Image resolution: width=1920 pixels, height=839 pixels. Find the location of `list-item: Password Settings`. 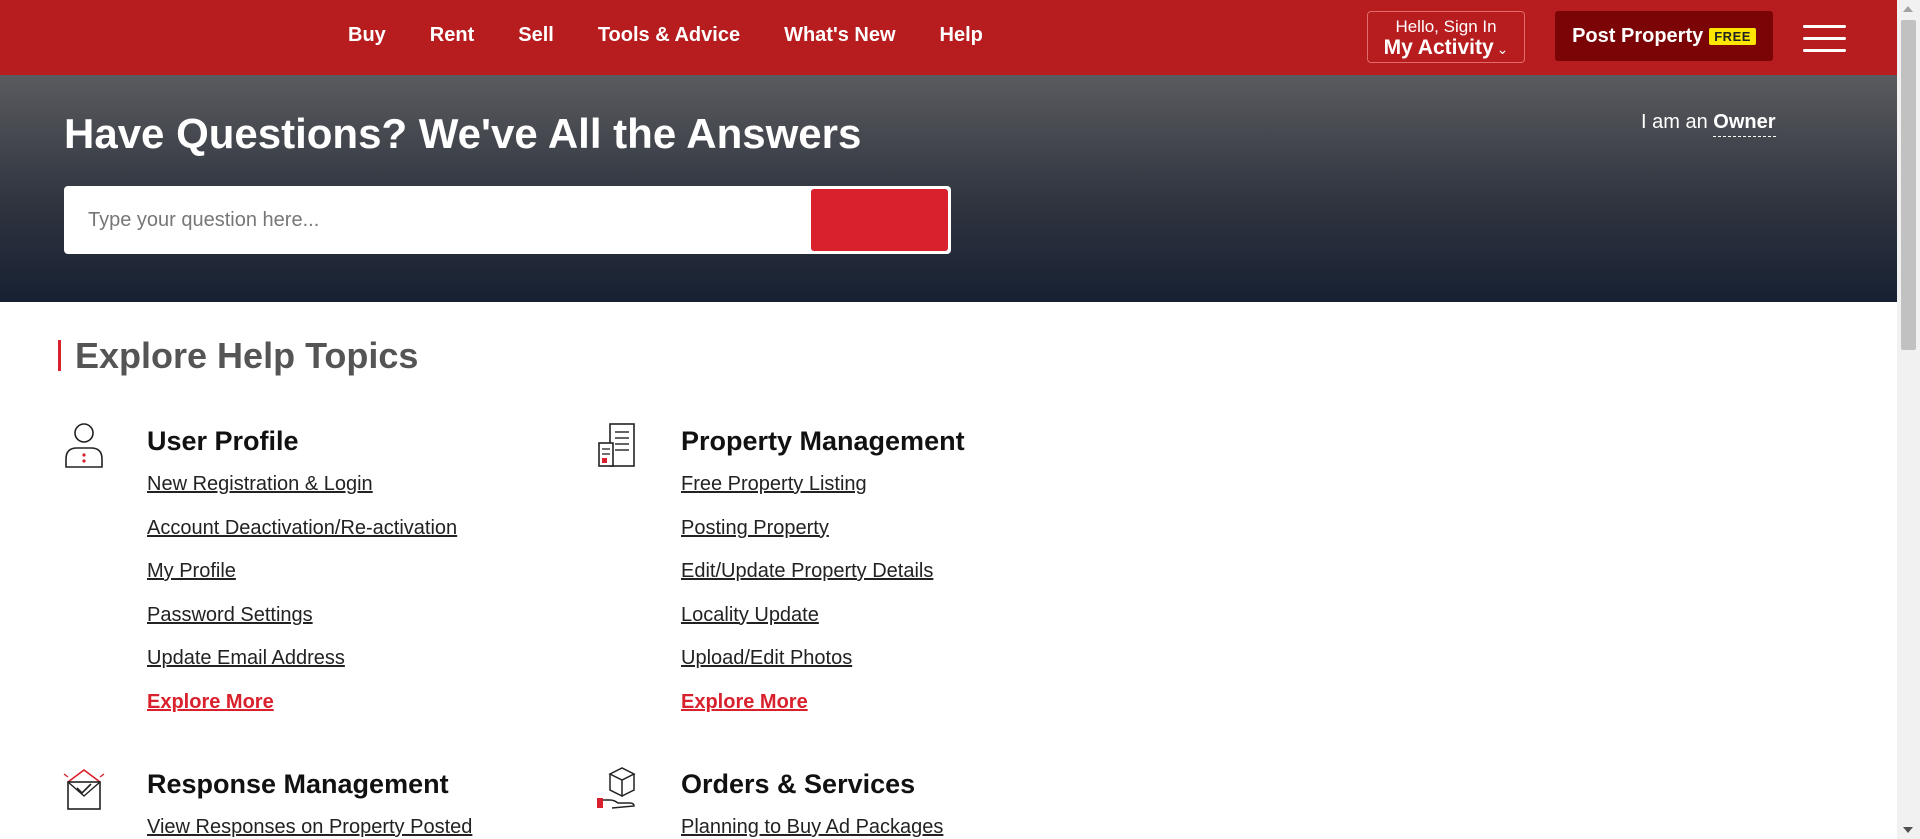

list-item: Password Settings is located at coordinates (302, 626).